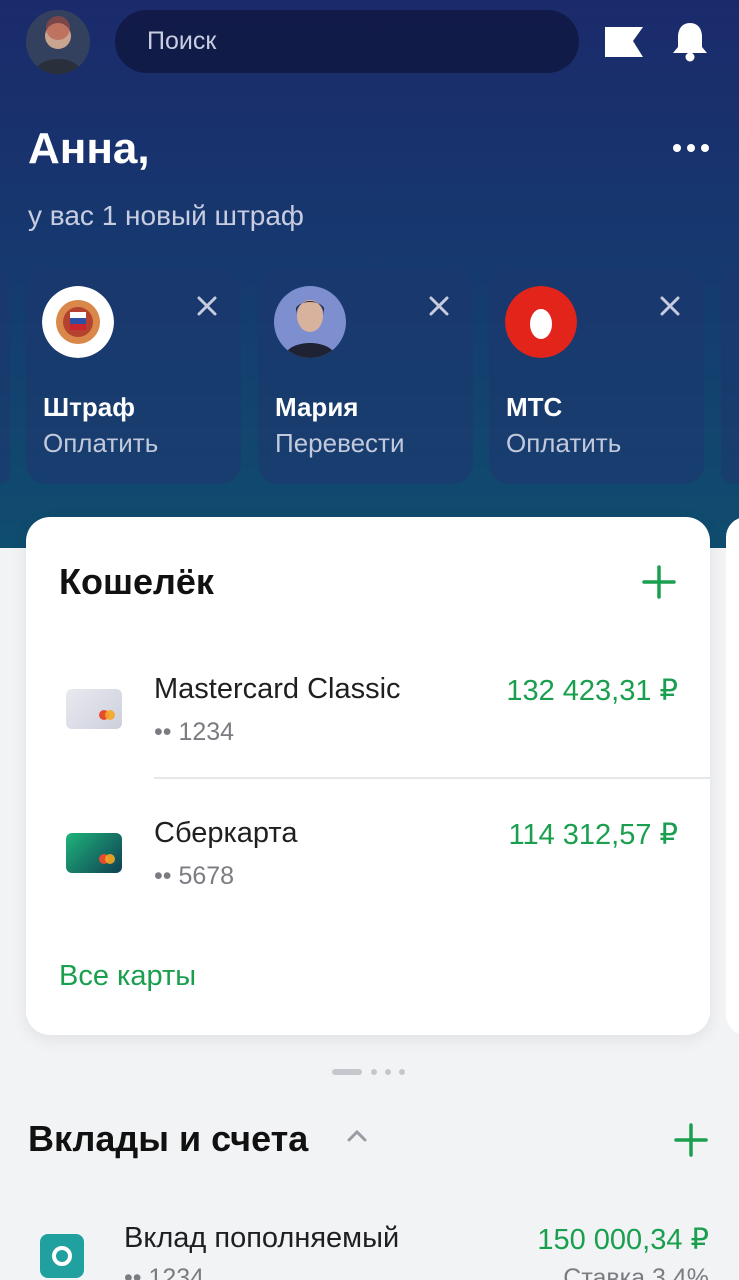 This screenshot has width=739, height=1280. Describe the element at coordinates (730, 377) in the screenshot. I see `story-edge-right` at that location.